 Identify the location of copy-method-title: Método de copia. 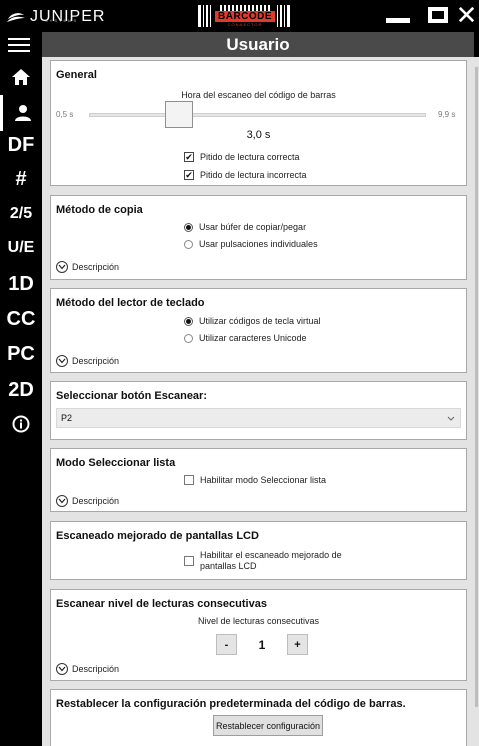
(99, 210).